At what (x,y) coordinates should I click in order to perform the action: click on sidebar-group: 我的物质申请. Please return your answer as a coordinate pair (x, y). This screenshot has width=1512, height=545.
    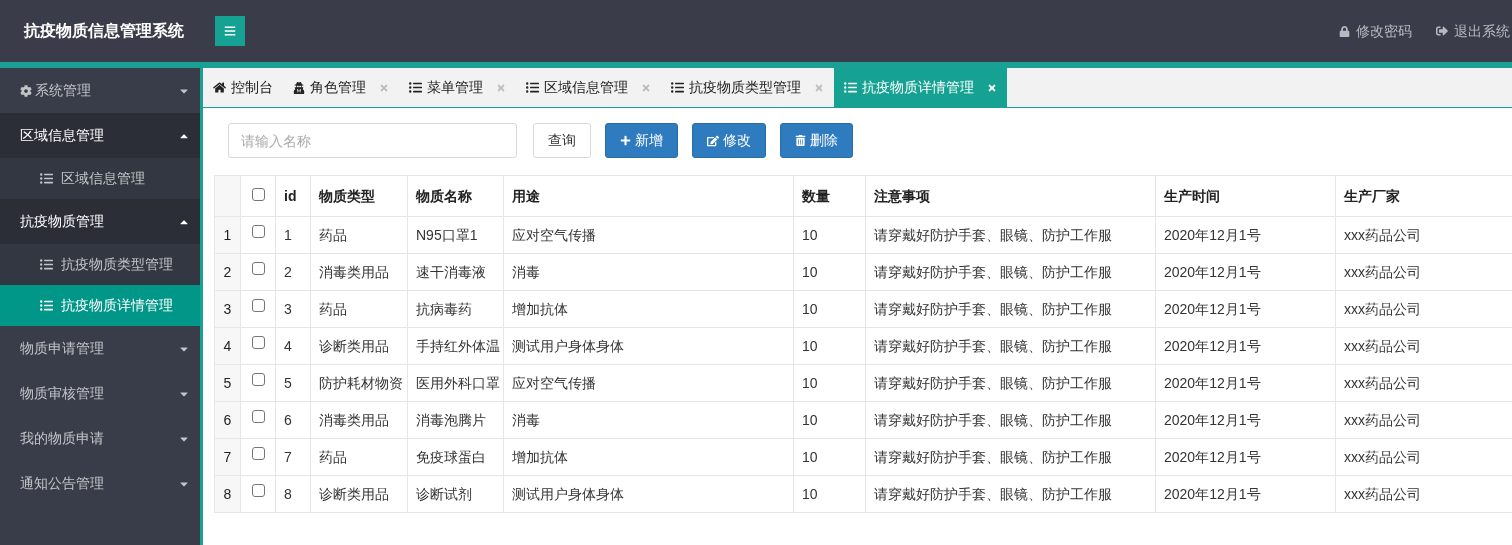
    Looking at the image, I should click on (100, 438).